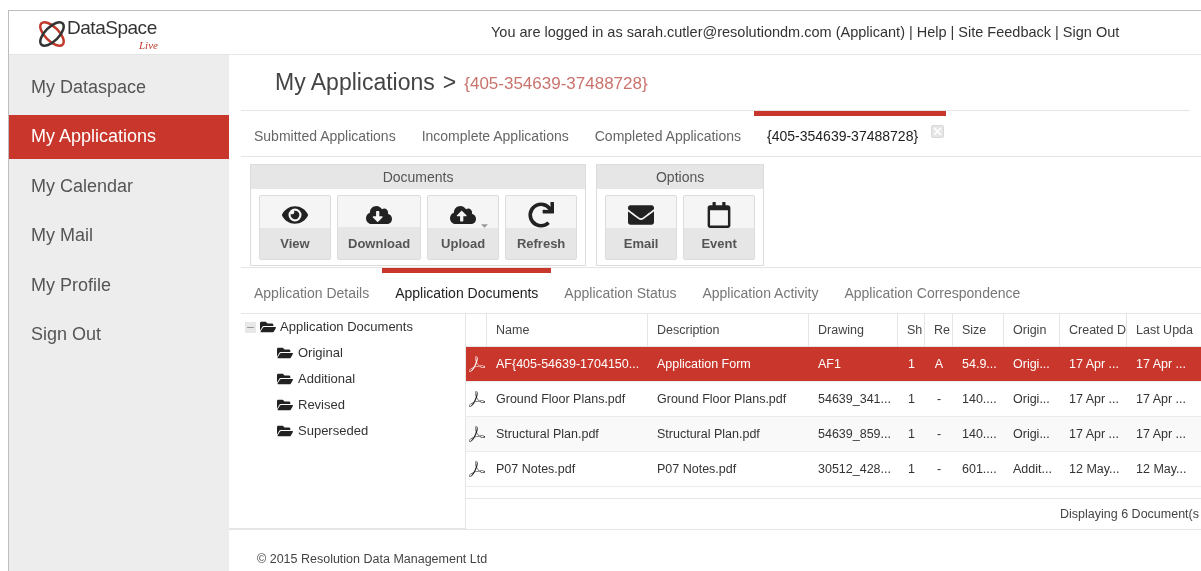 The height and width of the screenshot is (571, 1201). What do you see at coordinates (463, 227) in the screenshot?
I see `toolbar-button: Upload` at bounding box center [463, 227].